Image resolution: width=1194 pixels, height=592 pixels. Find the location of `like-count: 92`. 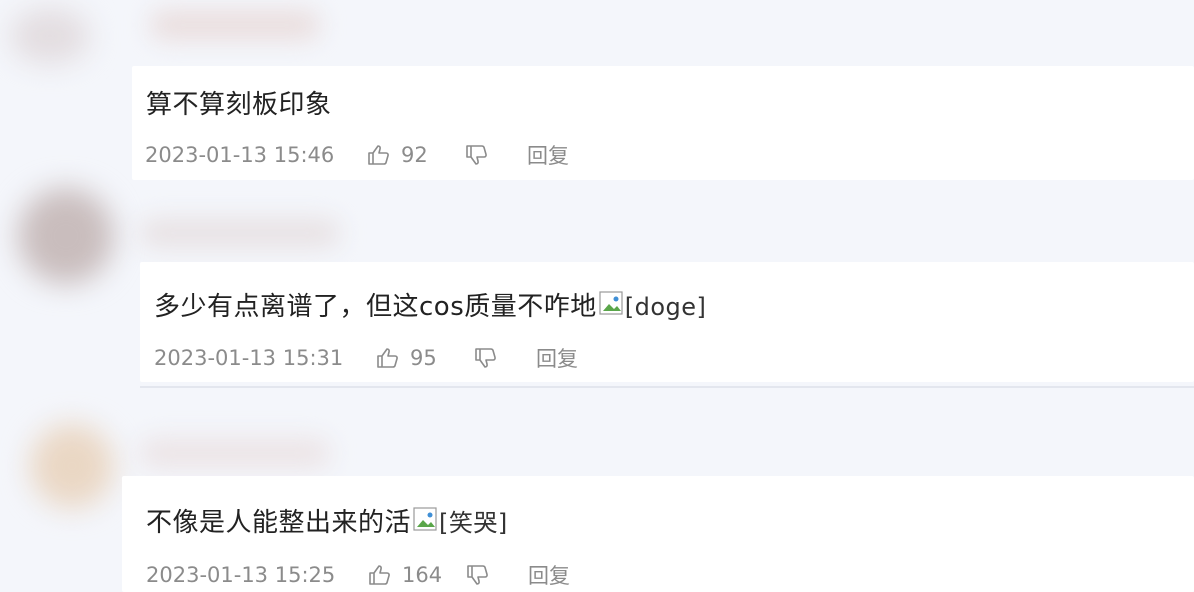

like-count: 92 is located at coordinates (414, 155).